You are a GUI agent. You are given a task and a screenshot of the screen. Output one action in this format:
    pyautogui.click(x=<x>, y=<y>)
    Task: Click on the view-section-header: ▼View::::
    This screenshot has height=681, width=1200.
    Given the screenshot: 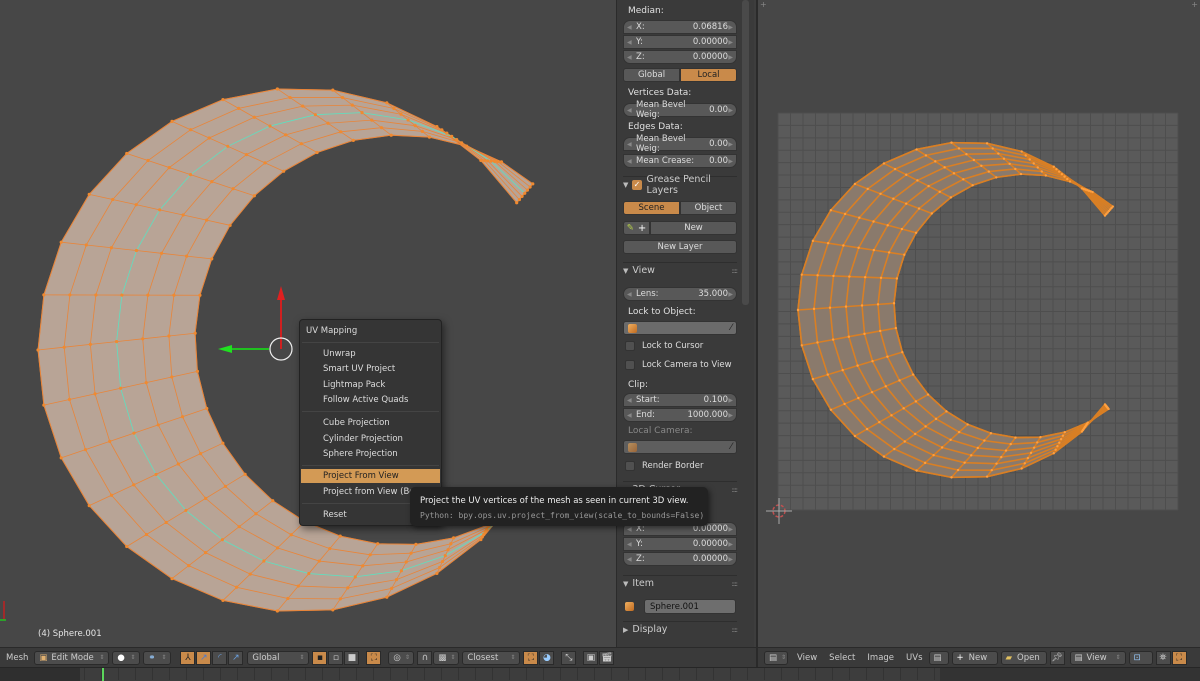 What is the action you would take?
    pyautogui.click(x=680, y=270)
    